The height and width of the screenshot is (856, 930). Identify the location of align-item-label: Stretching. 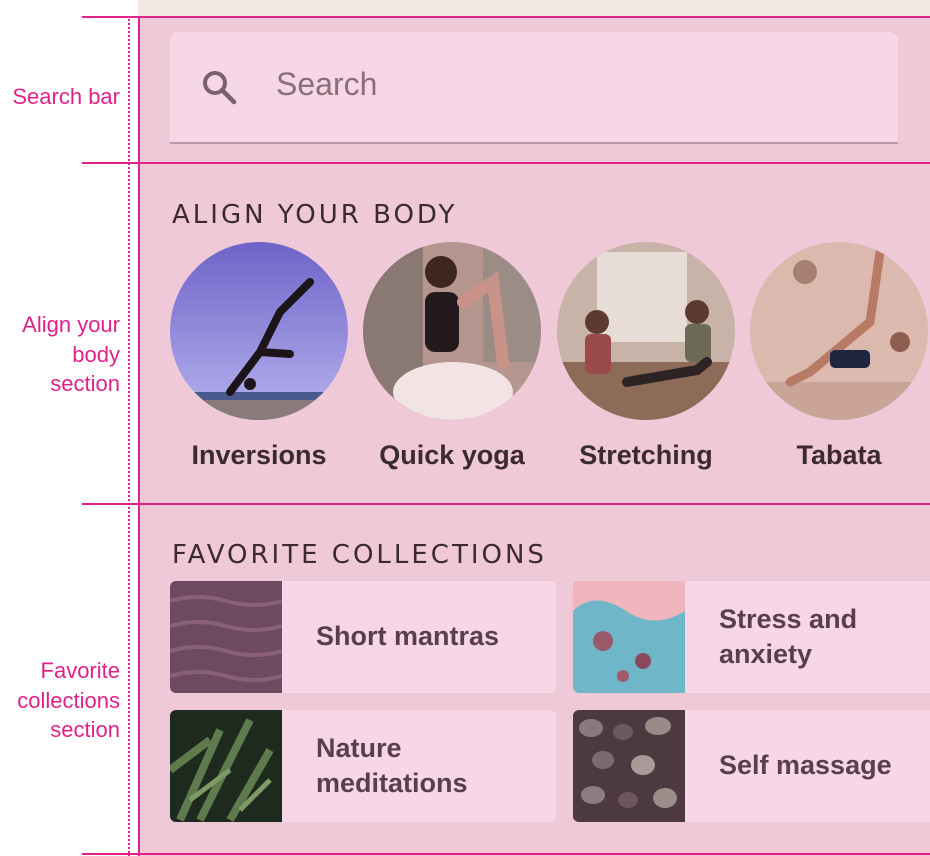
(646, 455).